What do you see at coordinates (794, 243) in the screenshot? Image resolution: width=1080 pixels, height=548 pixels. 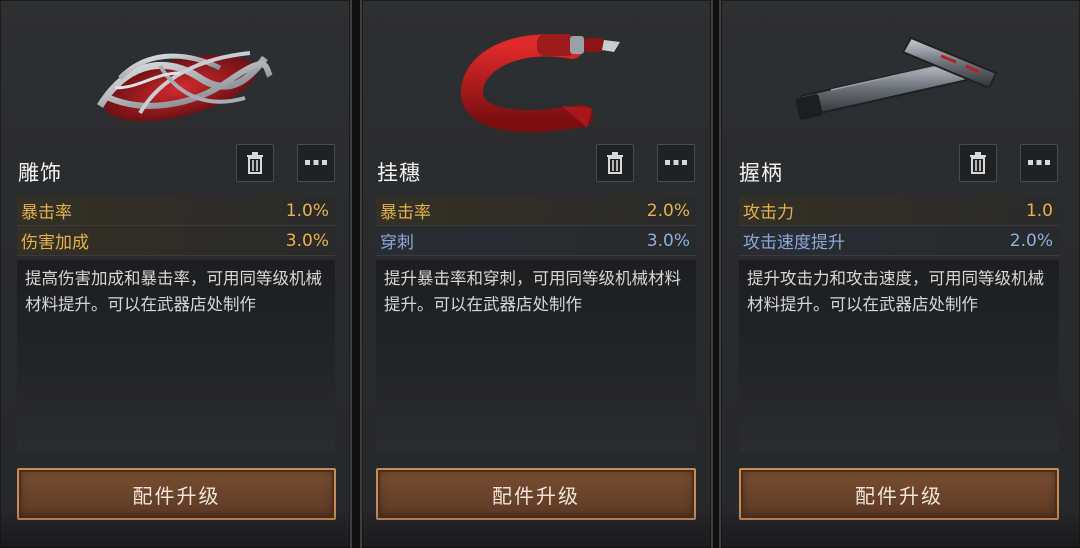 I see `stat-label: 攻击速度提升` at bounding box center [794, 243].